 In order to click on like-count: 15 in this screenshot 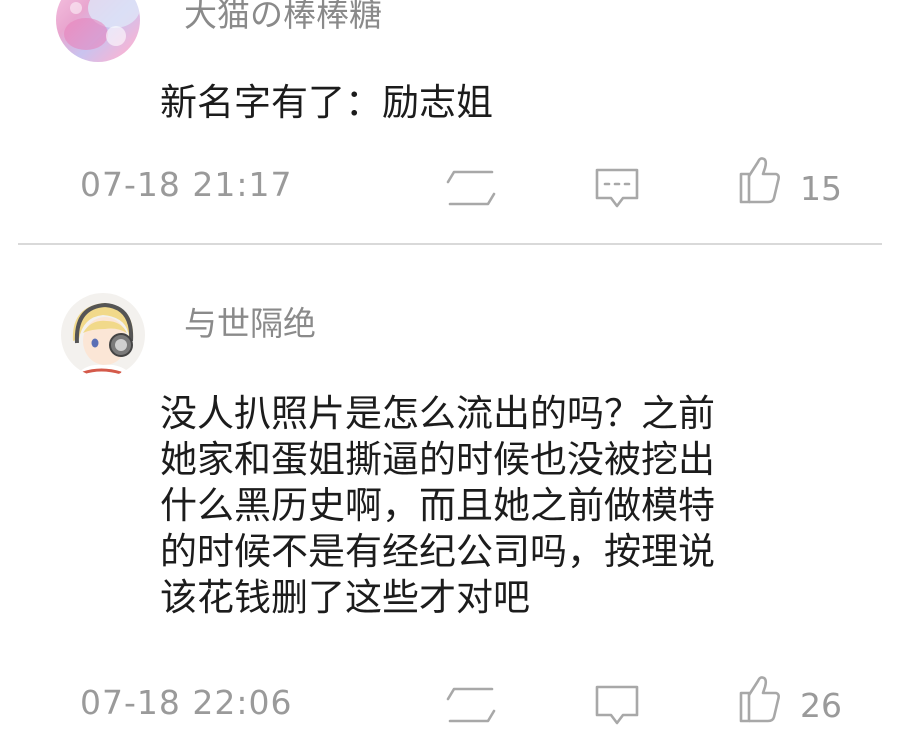, I will do `click(821, 188)`.